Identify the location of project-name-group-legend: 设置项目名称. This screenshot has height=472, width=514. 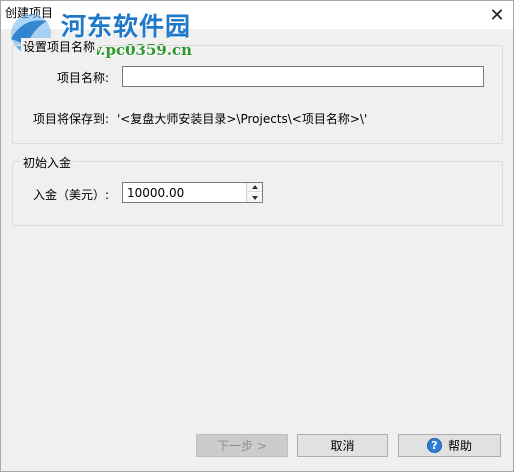
(59, 46).